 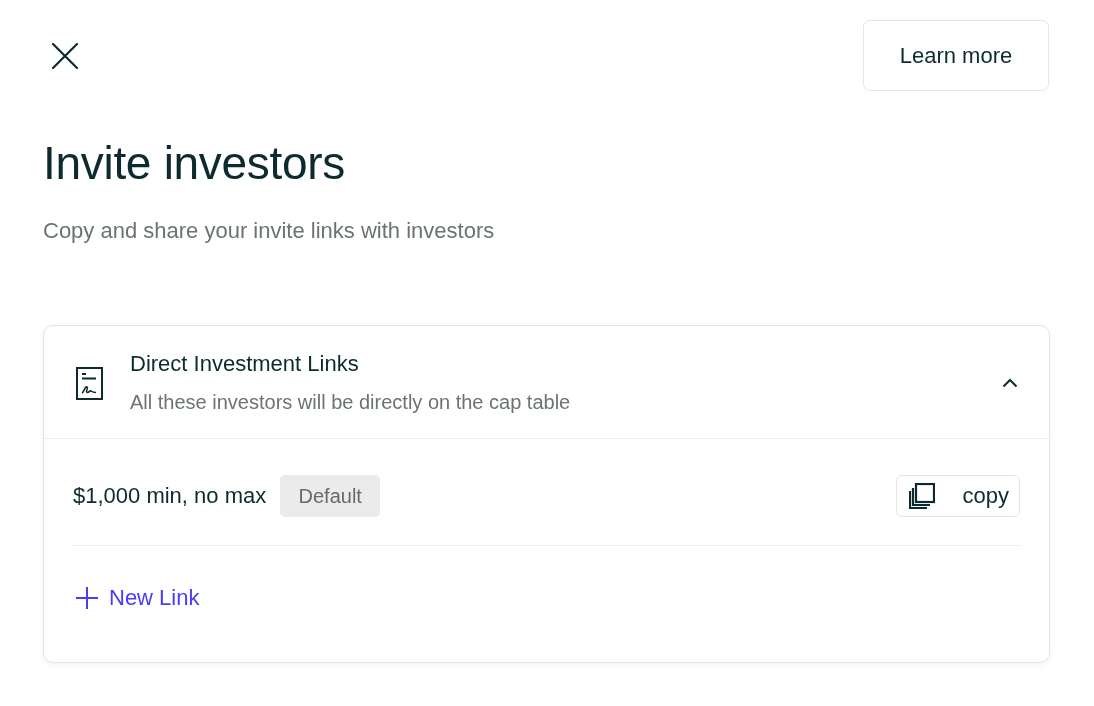 I want to click on new-link-button: New Link, so click(x=136, y=598).